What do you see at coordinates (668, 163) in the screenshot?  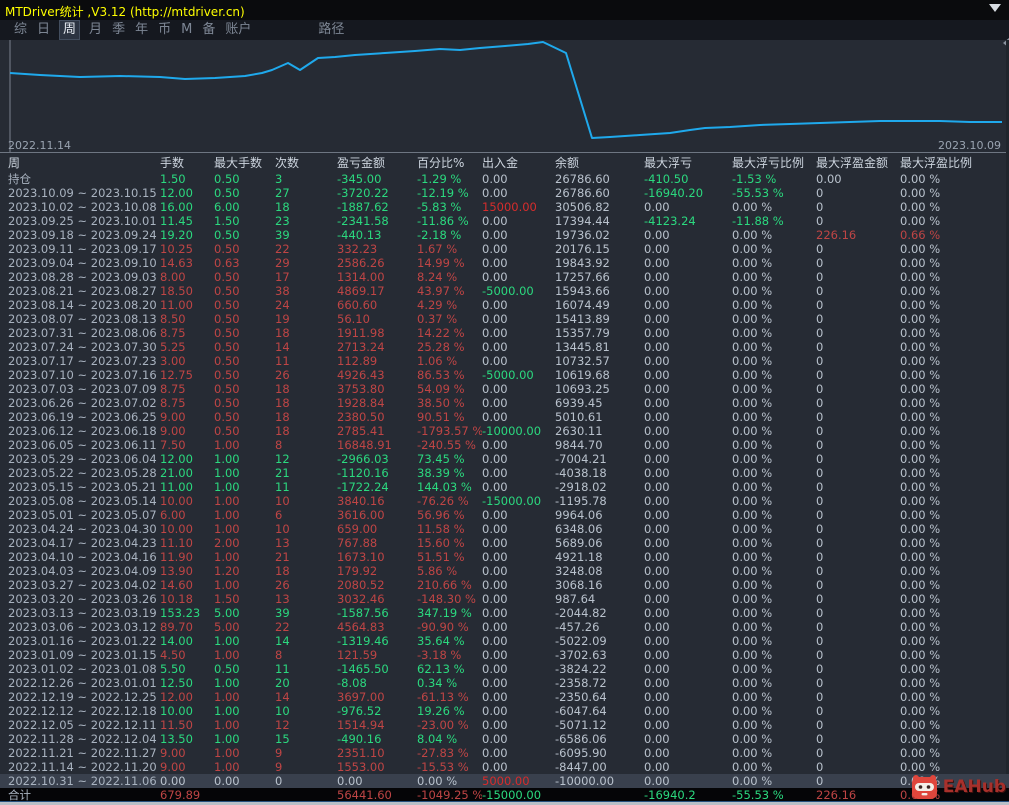 I see `column-header: 最大浮亏` at bounding box center [668, 163].